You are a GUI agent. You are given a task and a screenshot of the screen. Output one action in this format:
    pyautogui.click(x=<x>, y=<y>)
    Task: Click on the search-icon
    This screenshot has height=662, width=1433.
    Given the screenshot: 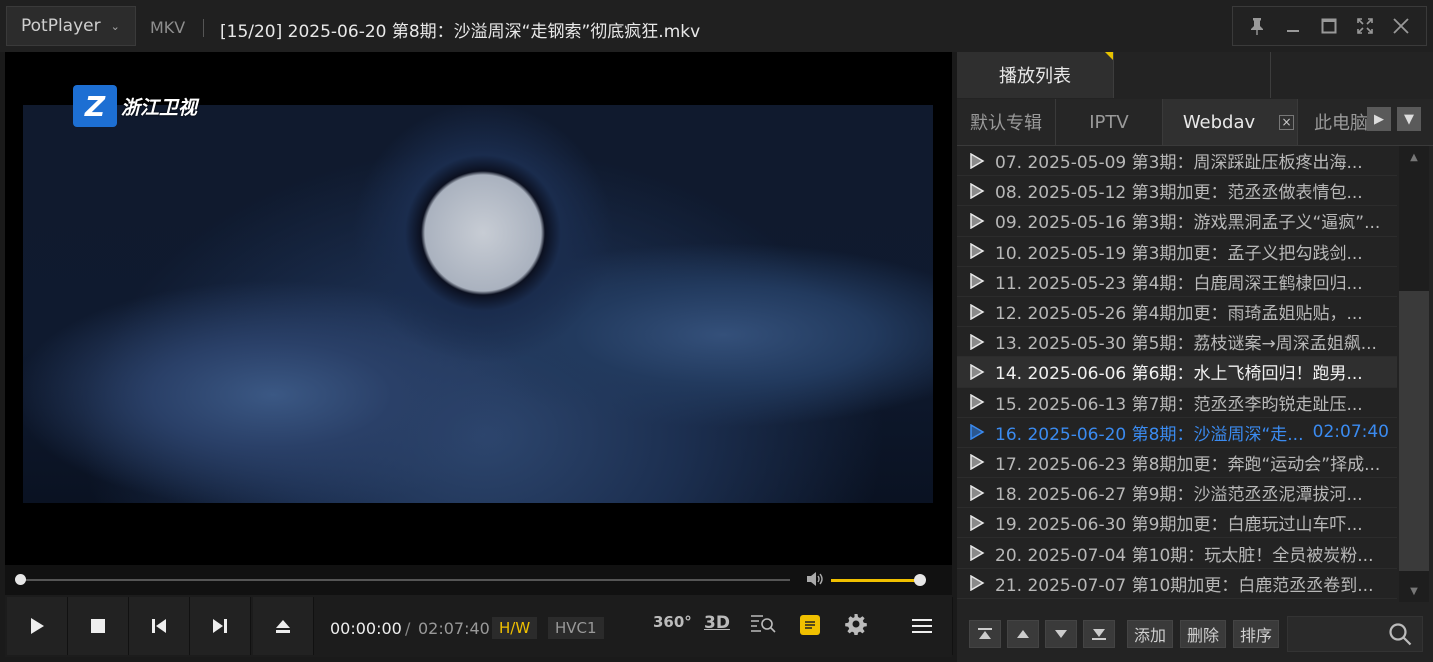 What is the action you would take?
    pyautogui.click(x=1400, y=634)
    